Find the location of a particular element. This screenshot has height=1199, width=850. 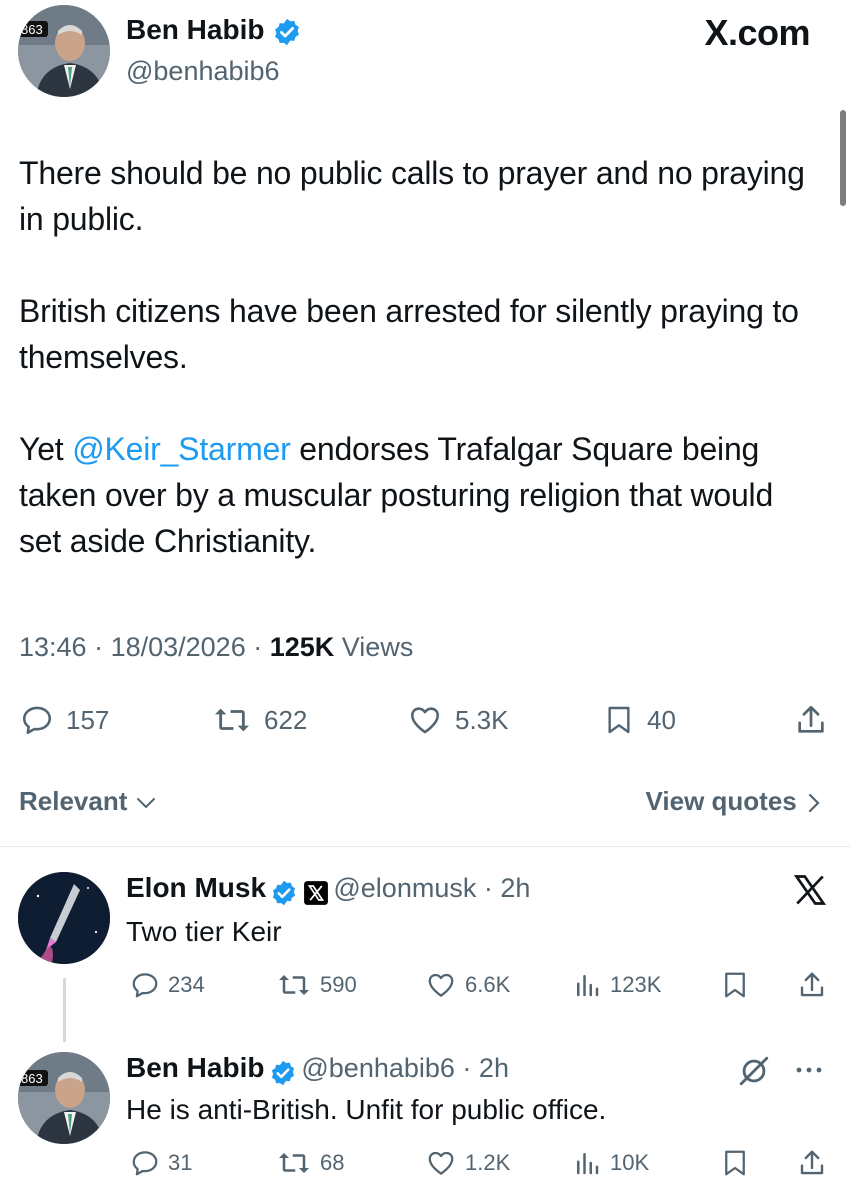

sort-label: Relevant is located at coordinates (73, 801).